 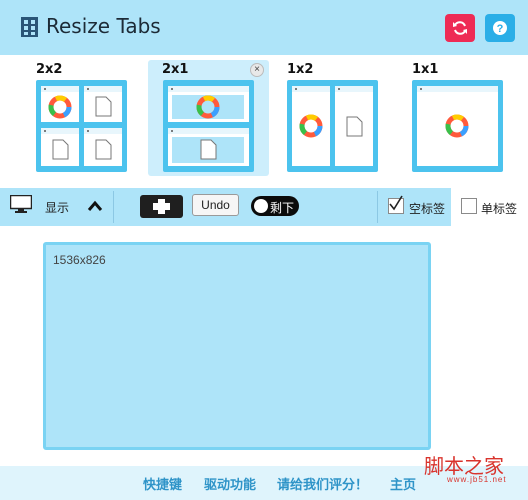 I want to click on single-tab-option: 单标签, so click(x=489, y=207).